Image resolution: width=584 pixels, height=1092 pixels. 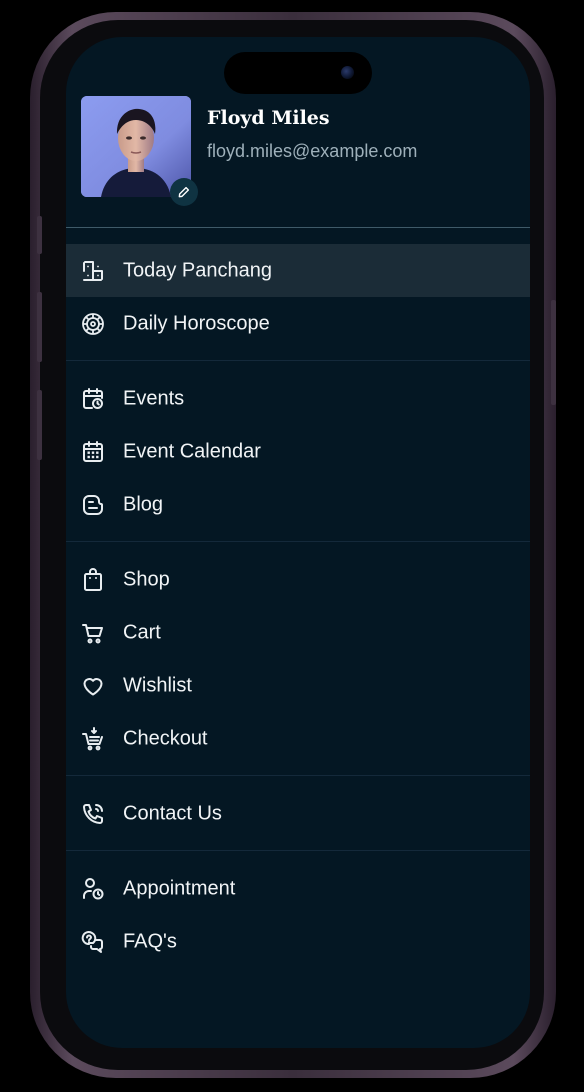 I want to click on menu-item-label: Wishlist, so click(x=157, y=685).